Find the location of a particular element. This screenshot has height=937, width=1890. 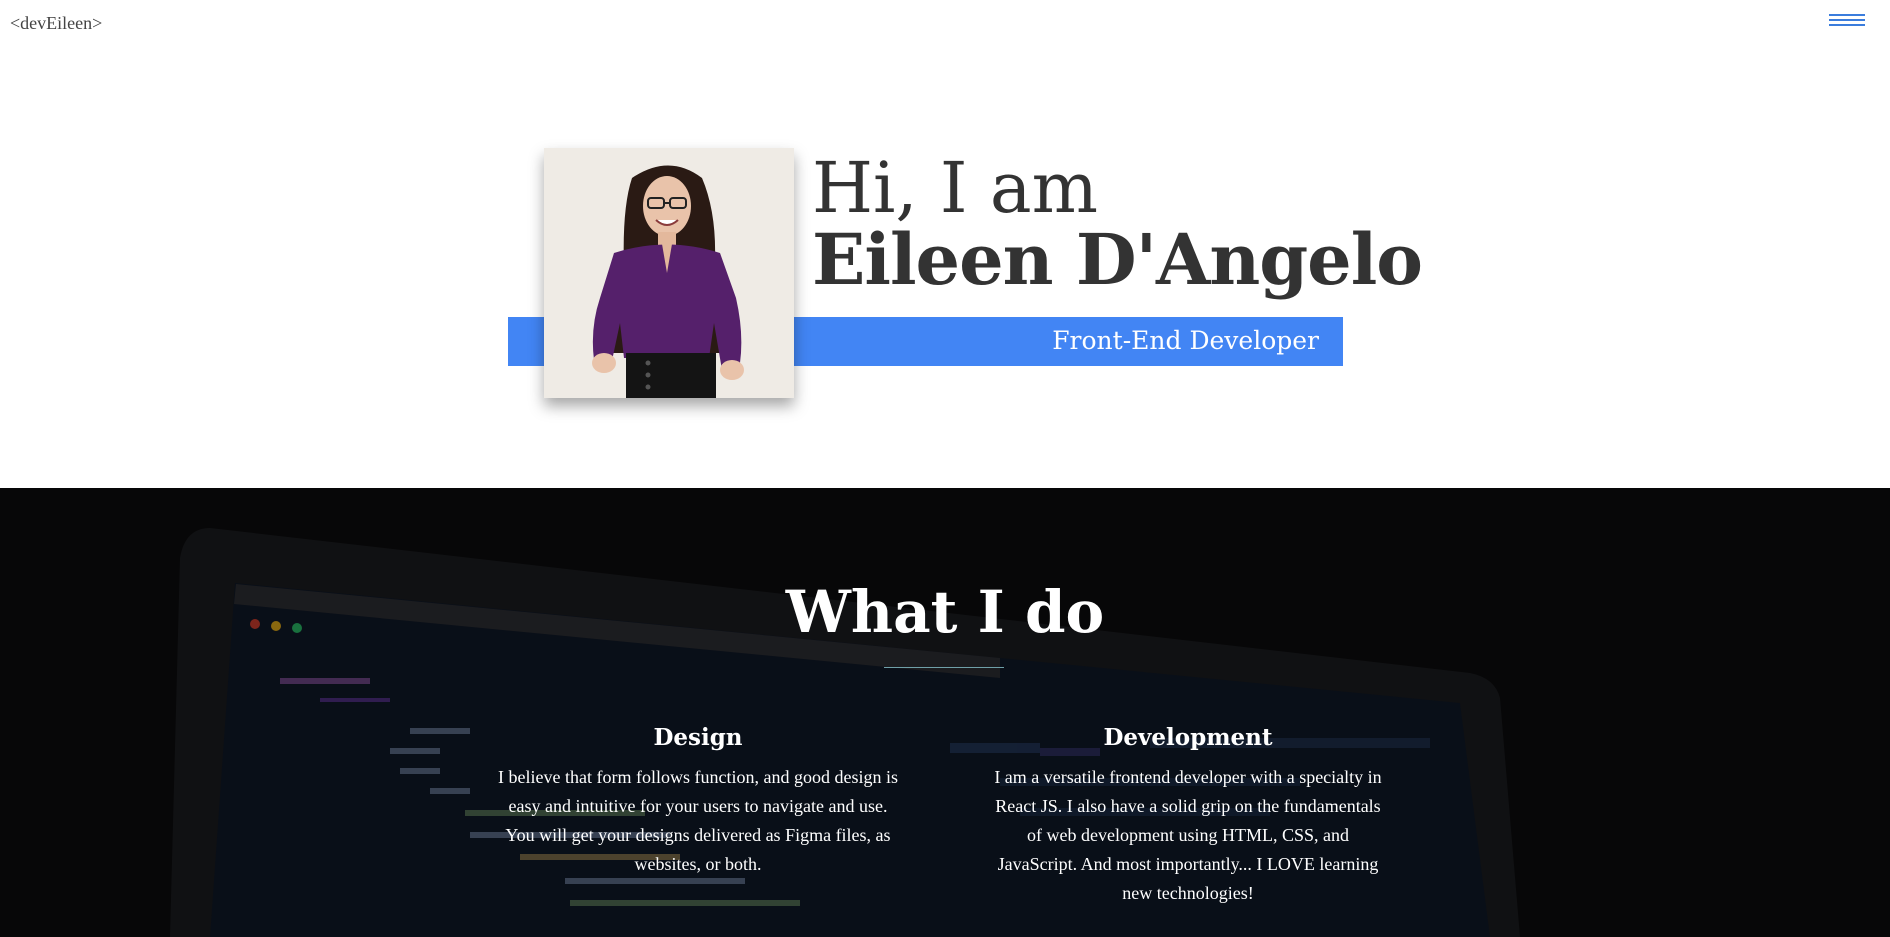

title-divider is located at coordinates (944, 667).